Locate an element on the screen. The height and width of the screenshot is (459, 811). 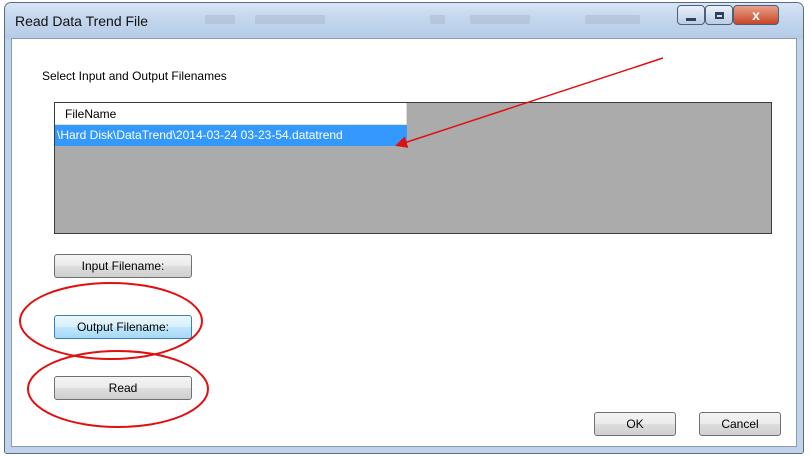
annotation-arrow is located at coordinates (529, 102).